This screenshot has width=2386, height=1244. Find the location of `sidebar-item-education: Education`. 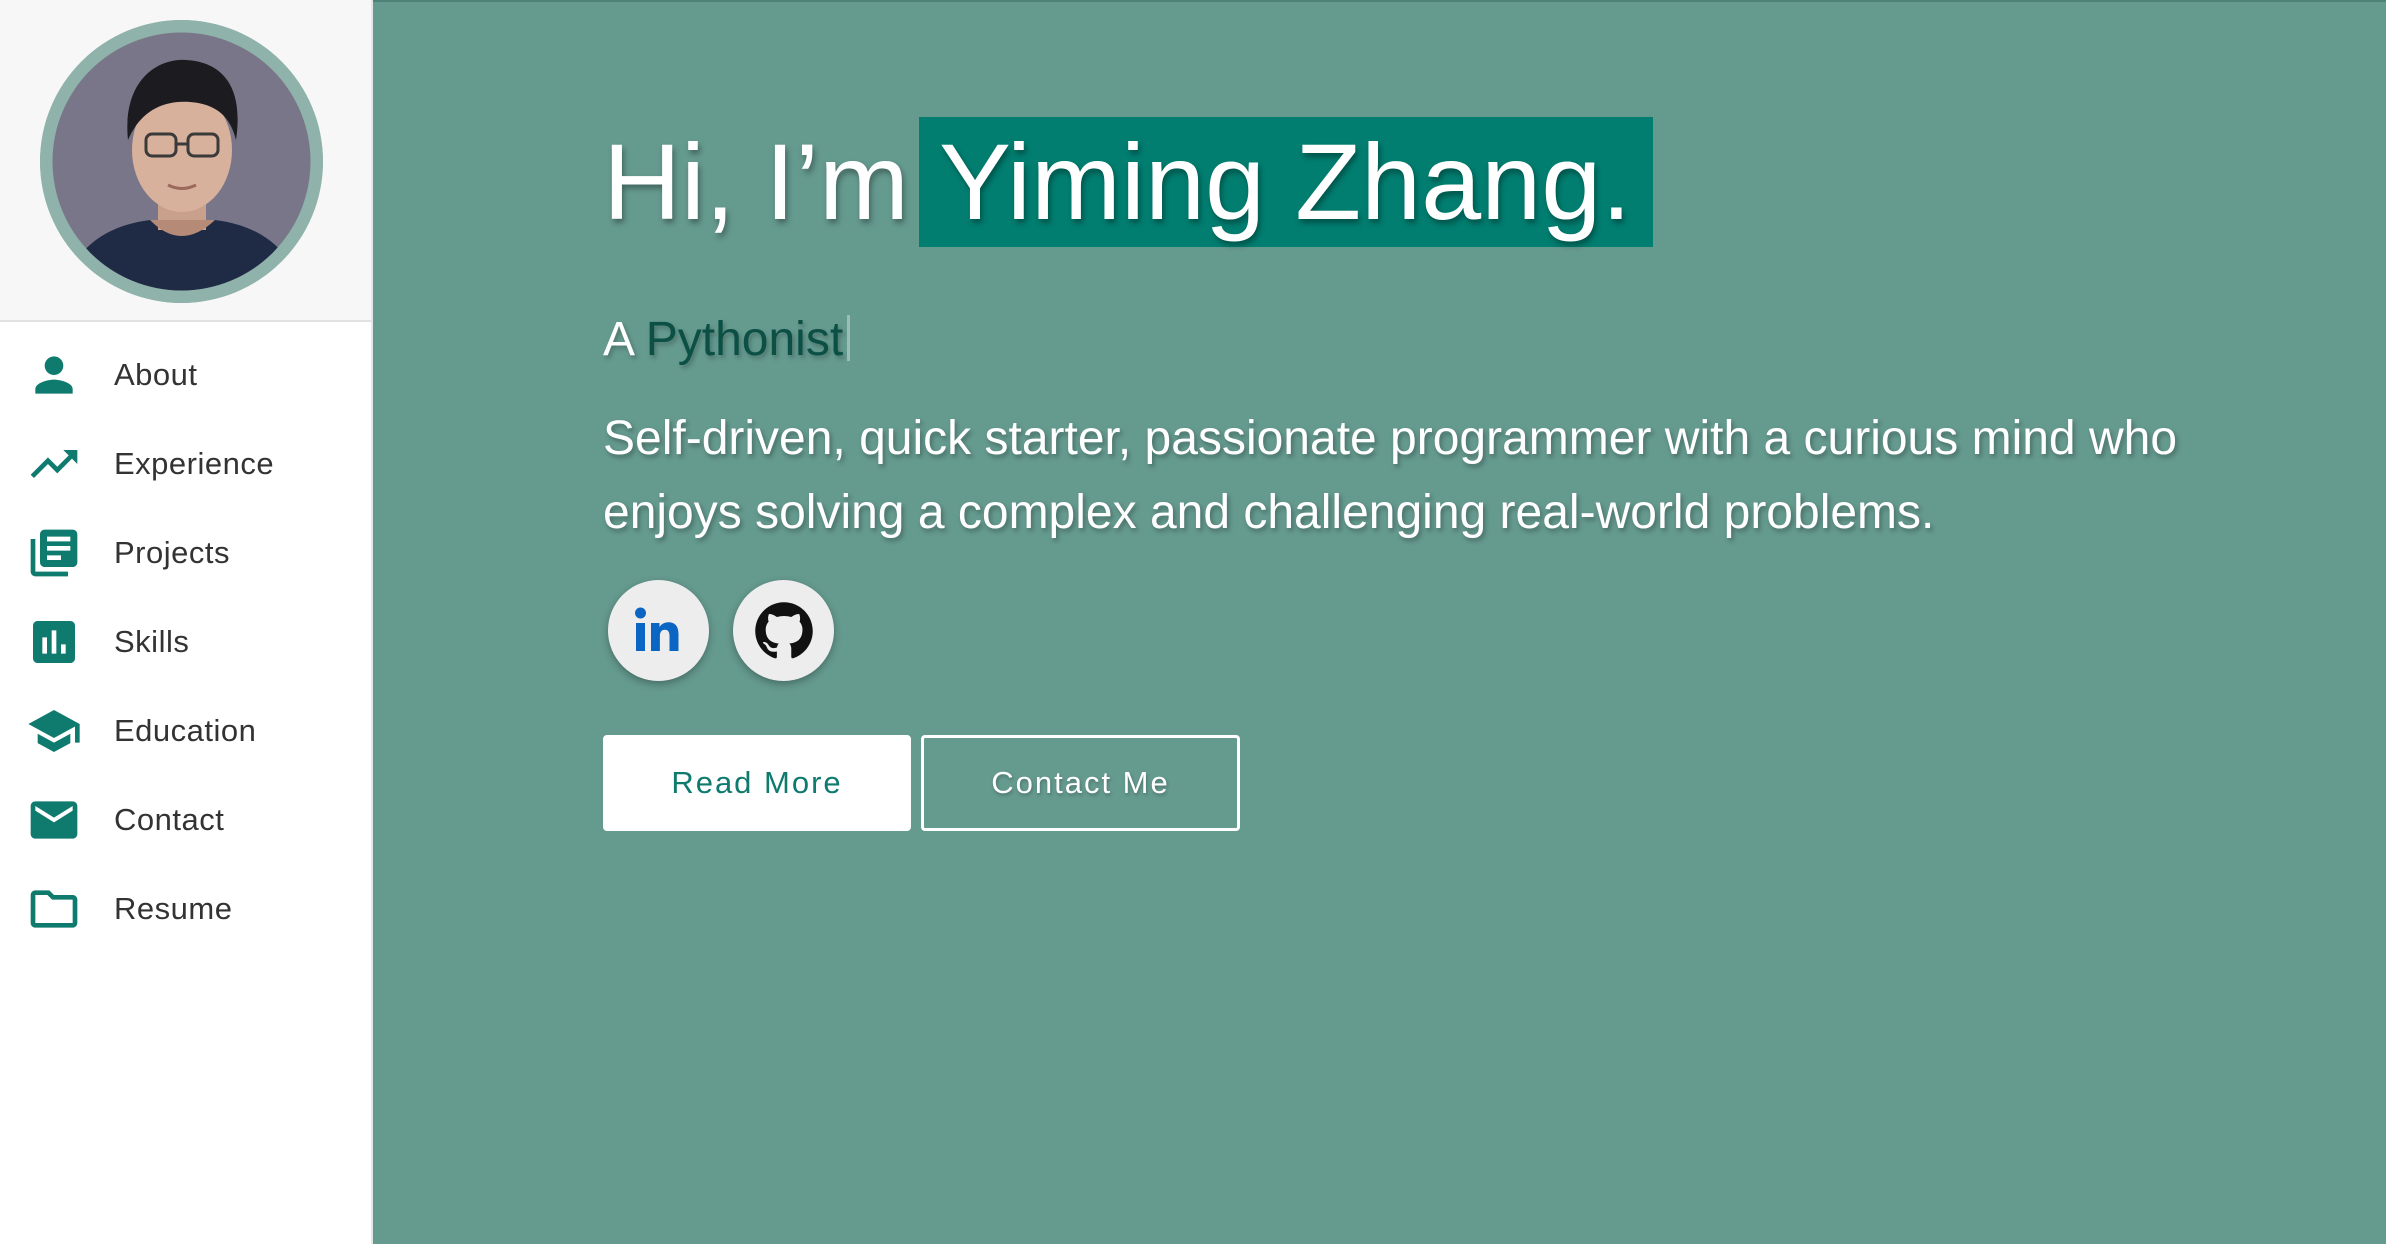

sidebar-item-education: Education is located at coordinates (185, 730).